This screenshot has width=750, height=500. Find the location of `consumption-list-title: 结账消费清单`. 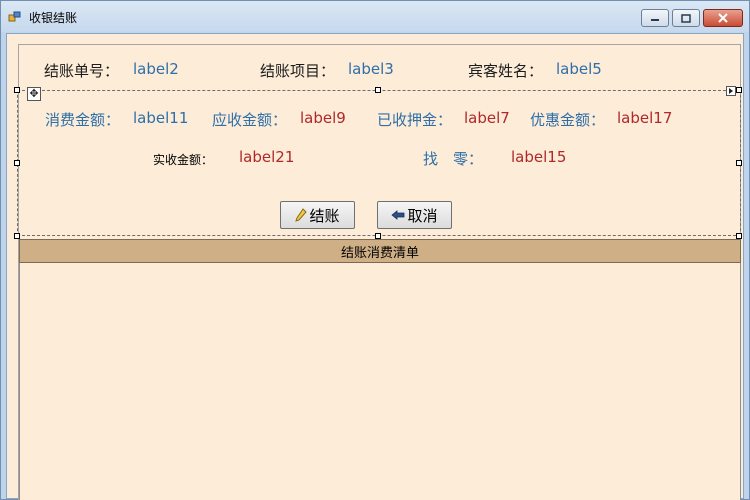

consumption-list-title: 结账消费清单 is located at coordinates (379, 253).